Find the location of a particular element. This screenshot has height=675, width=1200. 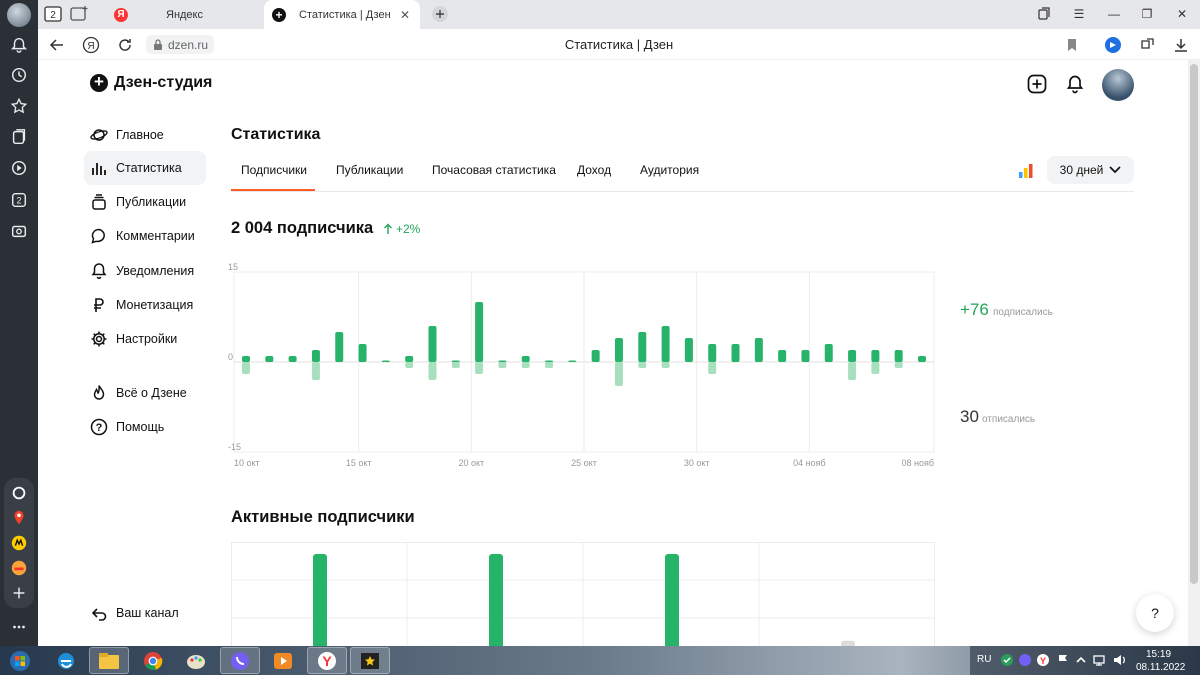

downloads-manager-icon is located at coordinates (1147, 45).